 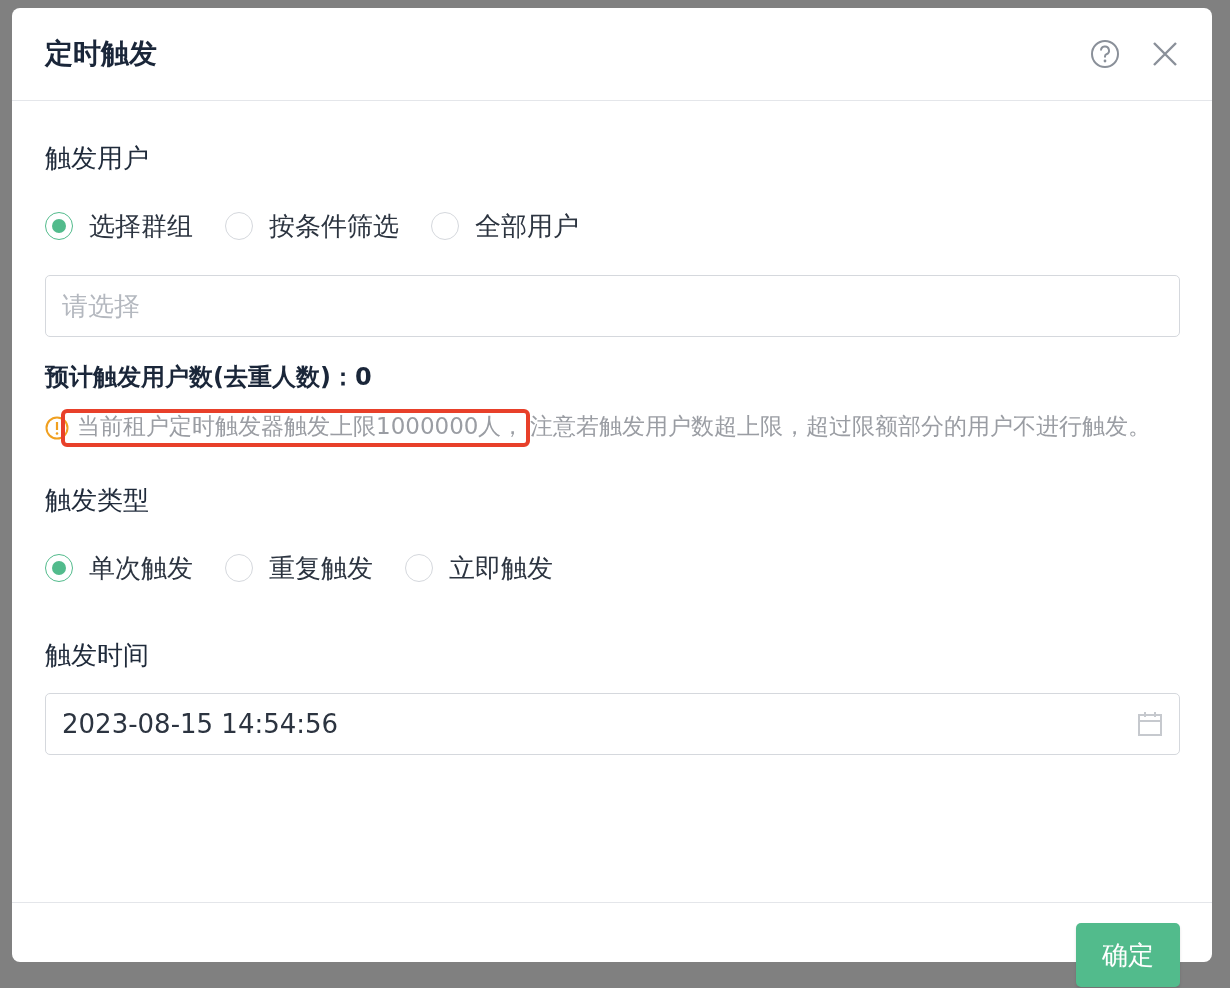 What do you see at coordinates (841, 426) in the screenshot?
I see `warning-text: 注意若触发用户数超上限，超过限额部分的用户不进行触发。` at bounding box center [841, 426].